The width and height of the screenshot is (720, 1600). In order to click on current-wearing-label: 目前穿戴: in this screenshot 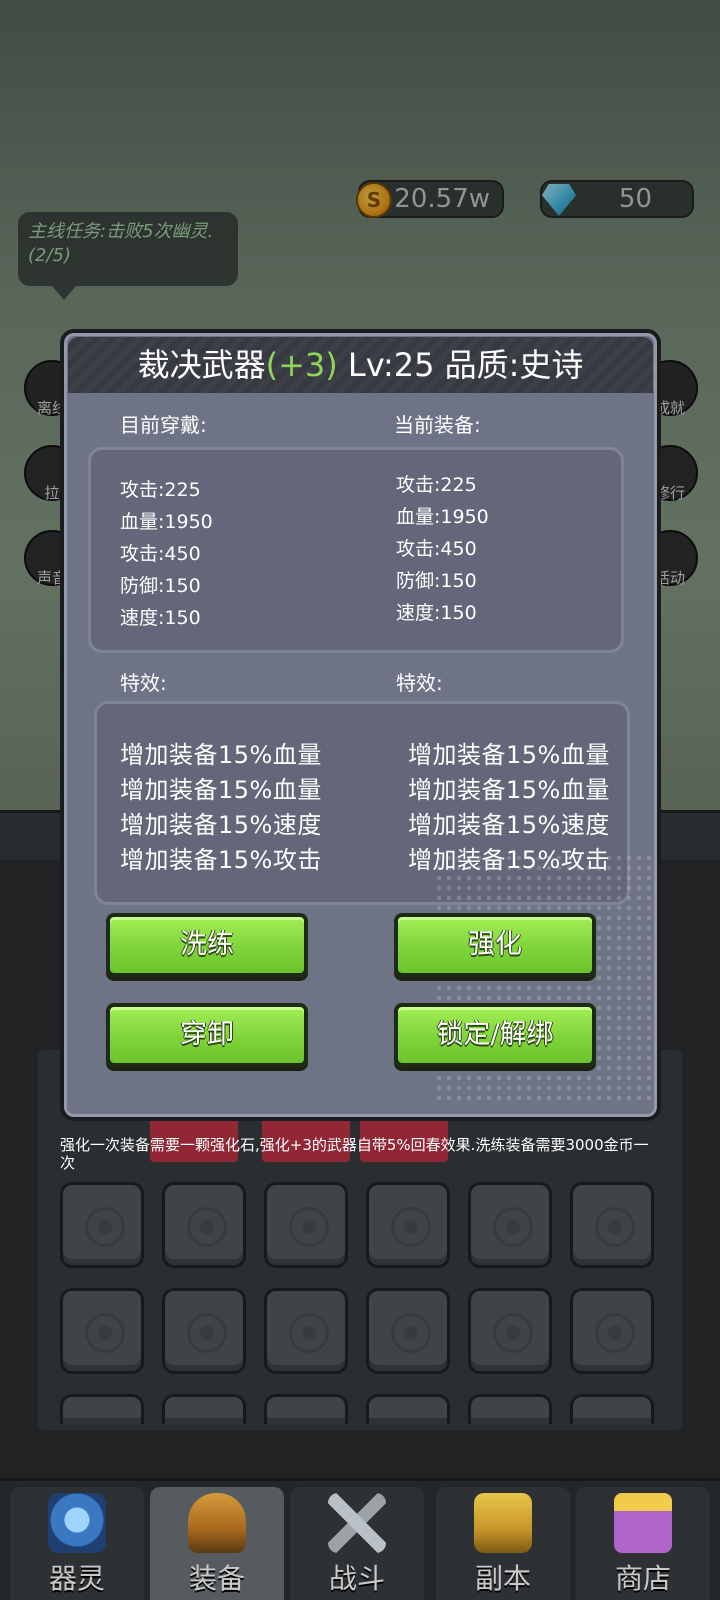, I will do `click(163, 425)`.